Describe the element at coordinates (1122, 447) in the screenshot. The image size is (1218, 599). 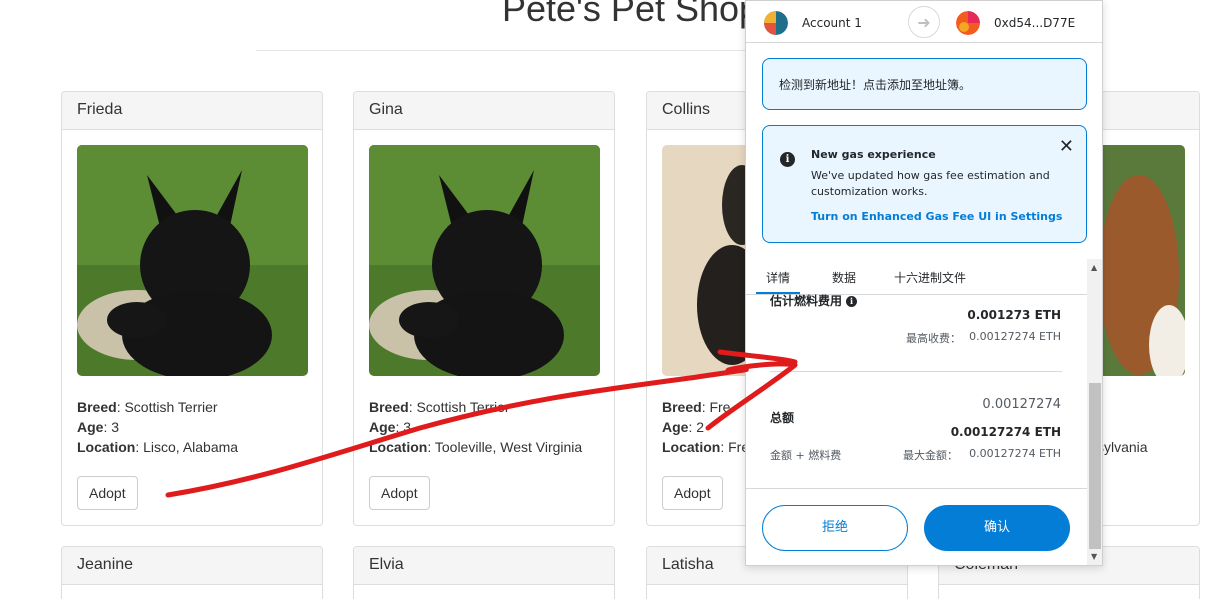
I see `pet-location: sylvania` at that location.